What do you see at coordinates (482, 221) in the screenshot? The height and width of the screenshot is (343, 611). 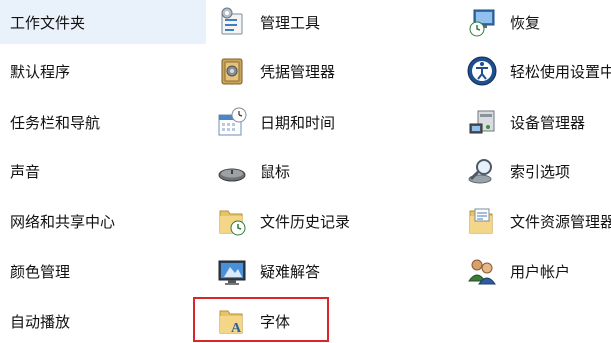 I see `file-explorer-options-icon` at bounding box center [482, 221].